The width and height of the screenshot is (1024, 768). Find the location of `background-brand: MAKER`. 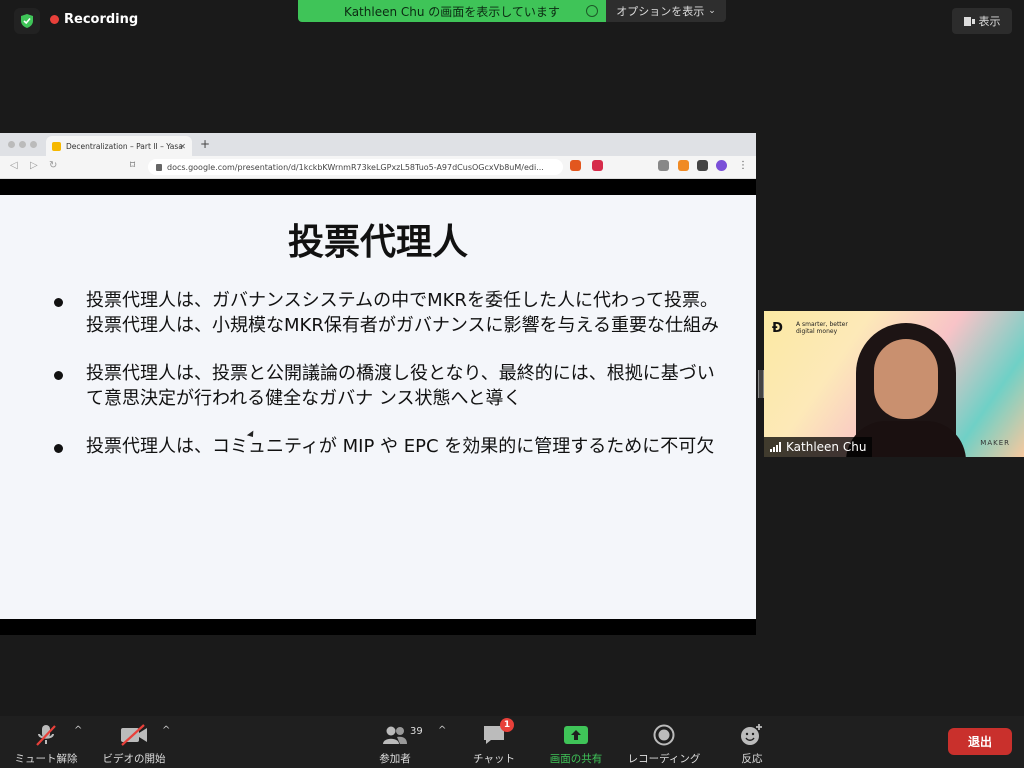

background-brand: MAKER is located at coordinates (995, 443).